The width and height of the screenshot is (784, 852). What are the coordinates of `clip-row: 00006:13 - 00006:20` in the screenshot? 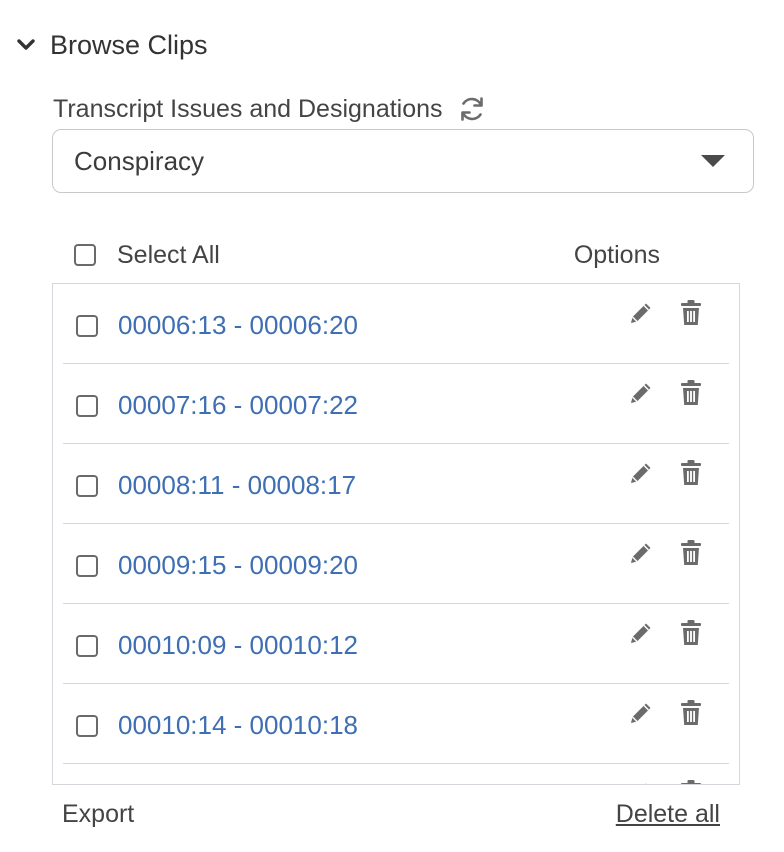 It's located at (396, 324).